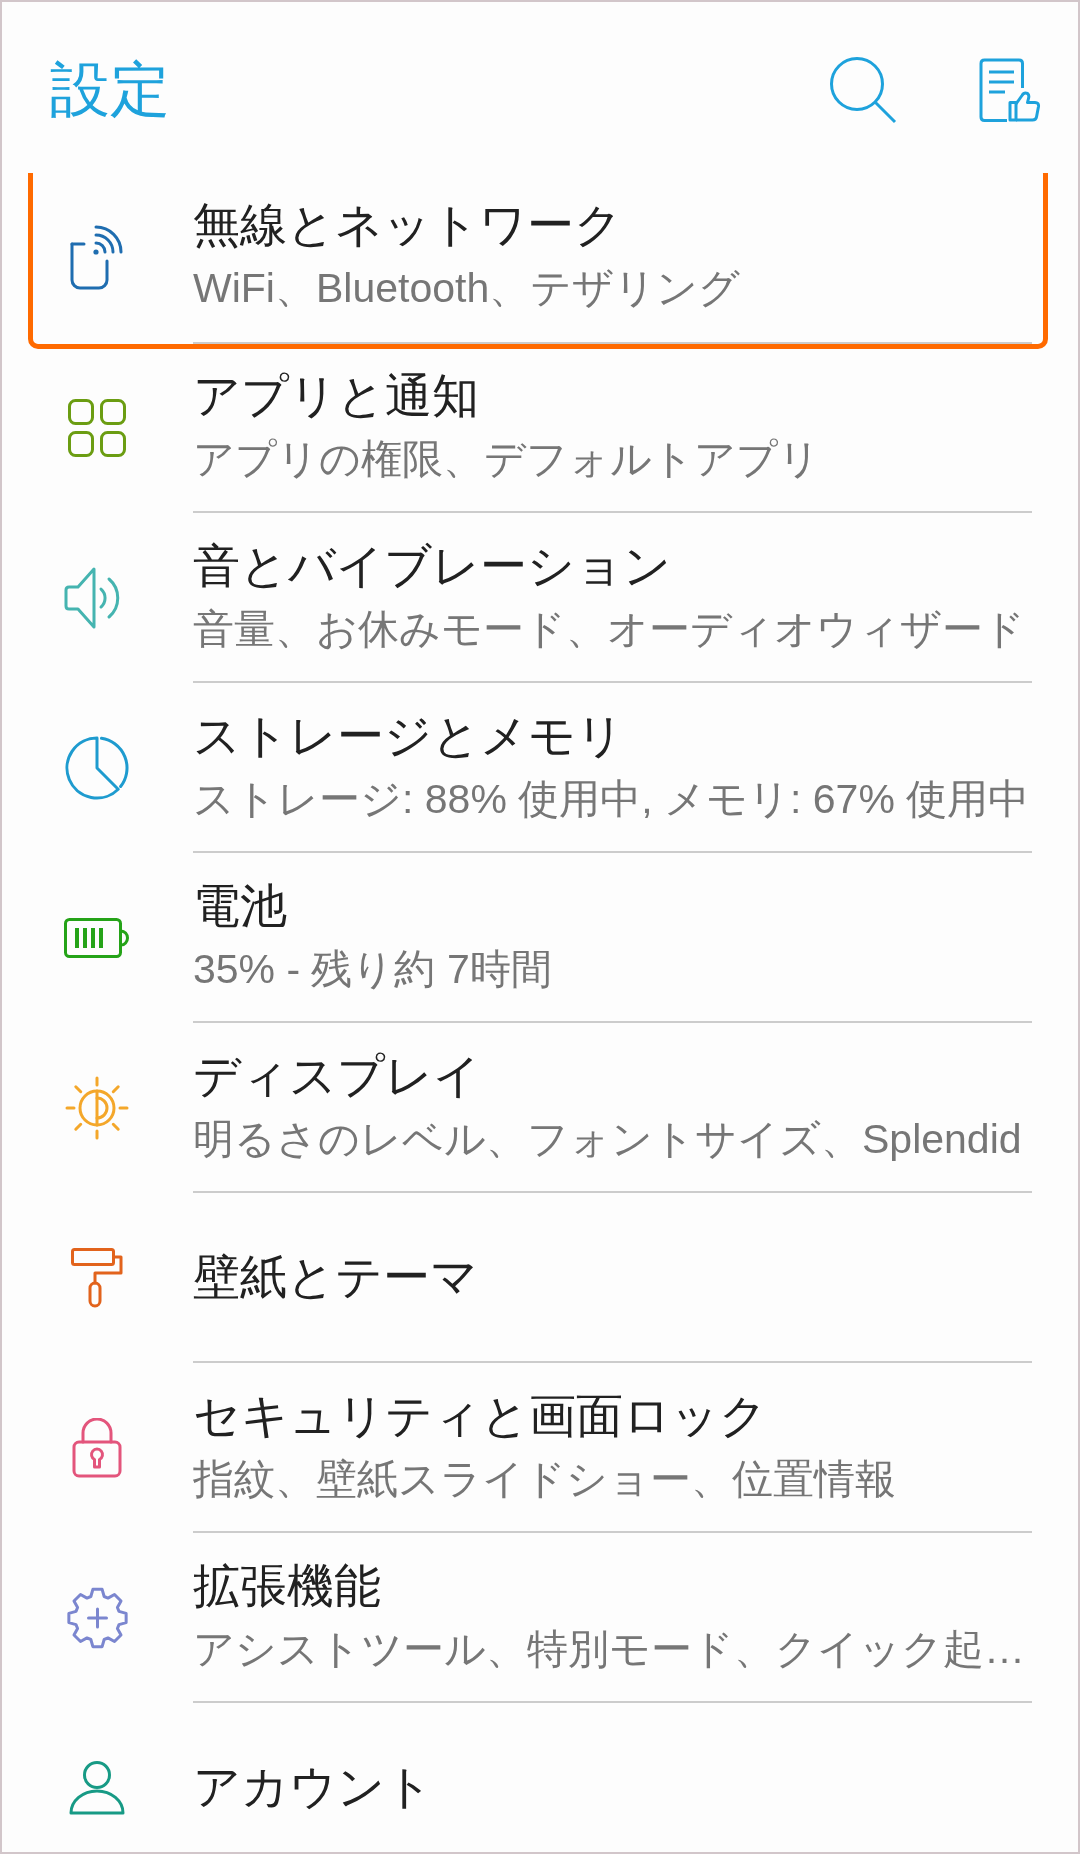 This screenshot has height=1854, width=1080. What do you see at coordinates (538, 1777) in the screenshot?
I see `settings-item: アカウント` at bounding box center [538, 1777].